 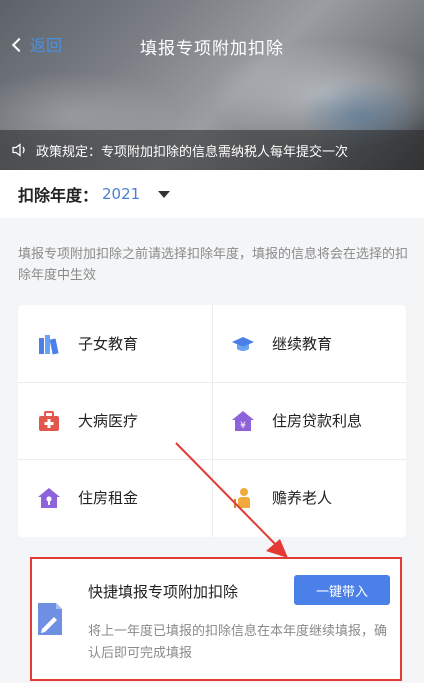 I want to click on item-housing-rent: 住房租金, so click(x=115, y=497).